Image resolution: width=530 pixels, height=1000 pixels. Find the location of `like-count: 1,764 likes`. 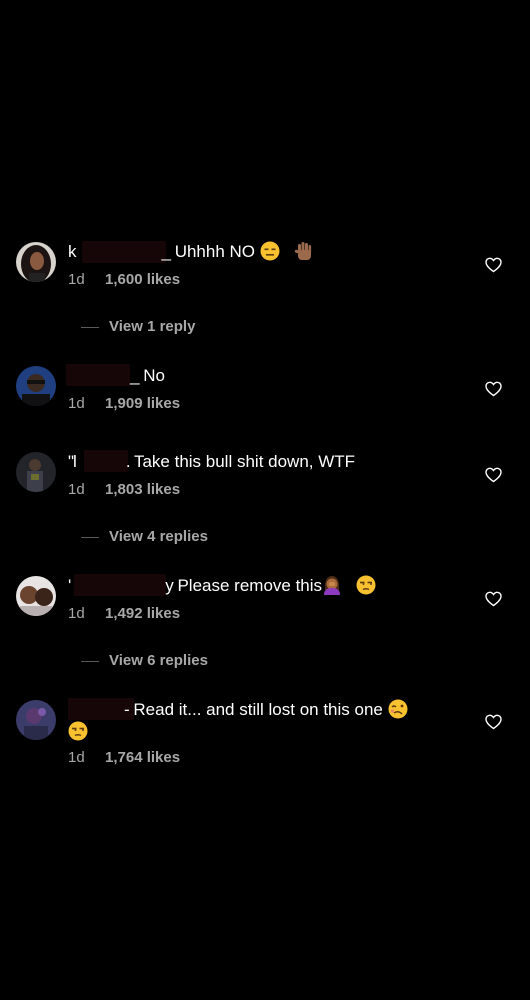

like-count: 1,764 likes is located at coordinates (142, 757).